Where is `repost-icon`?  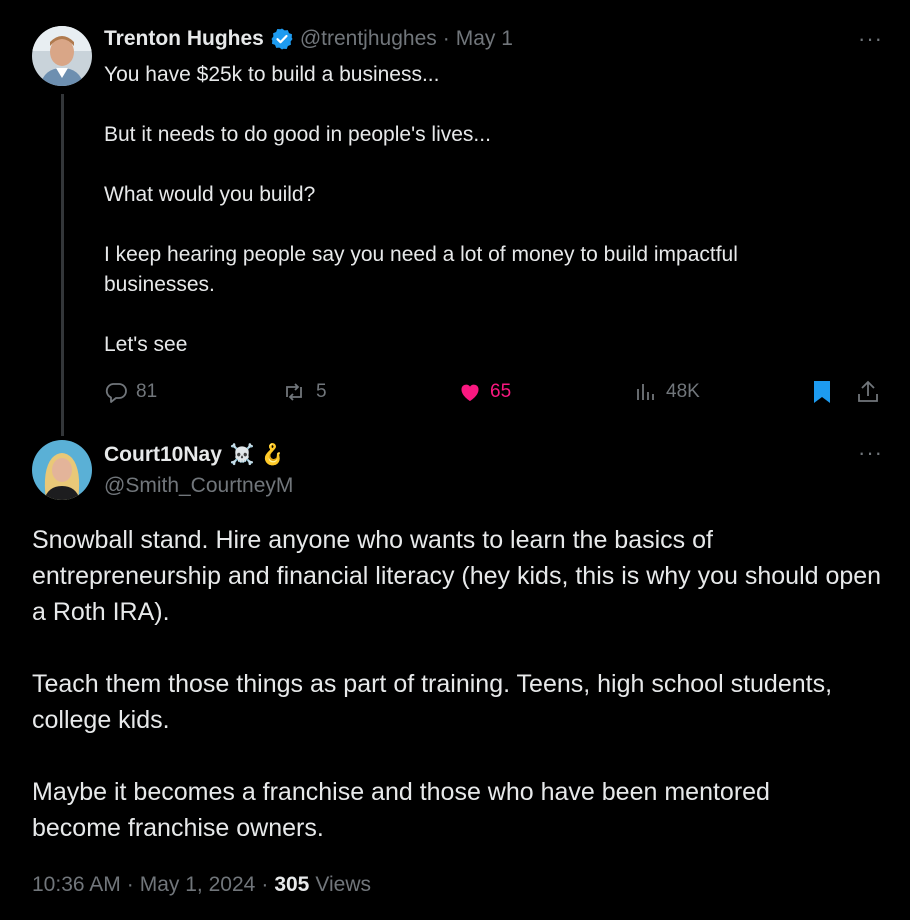
repost-icon is located at coordinates (294, 392).